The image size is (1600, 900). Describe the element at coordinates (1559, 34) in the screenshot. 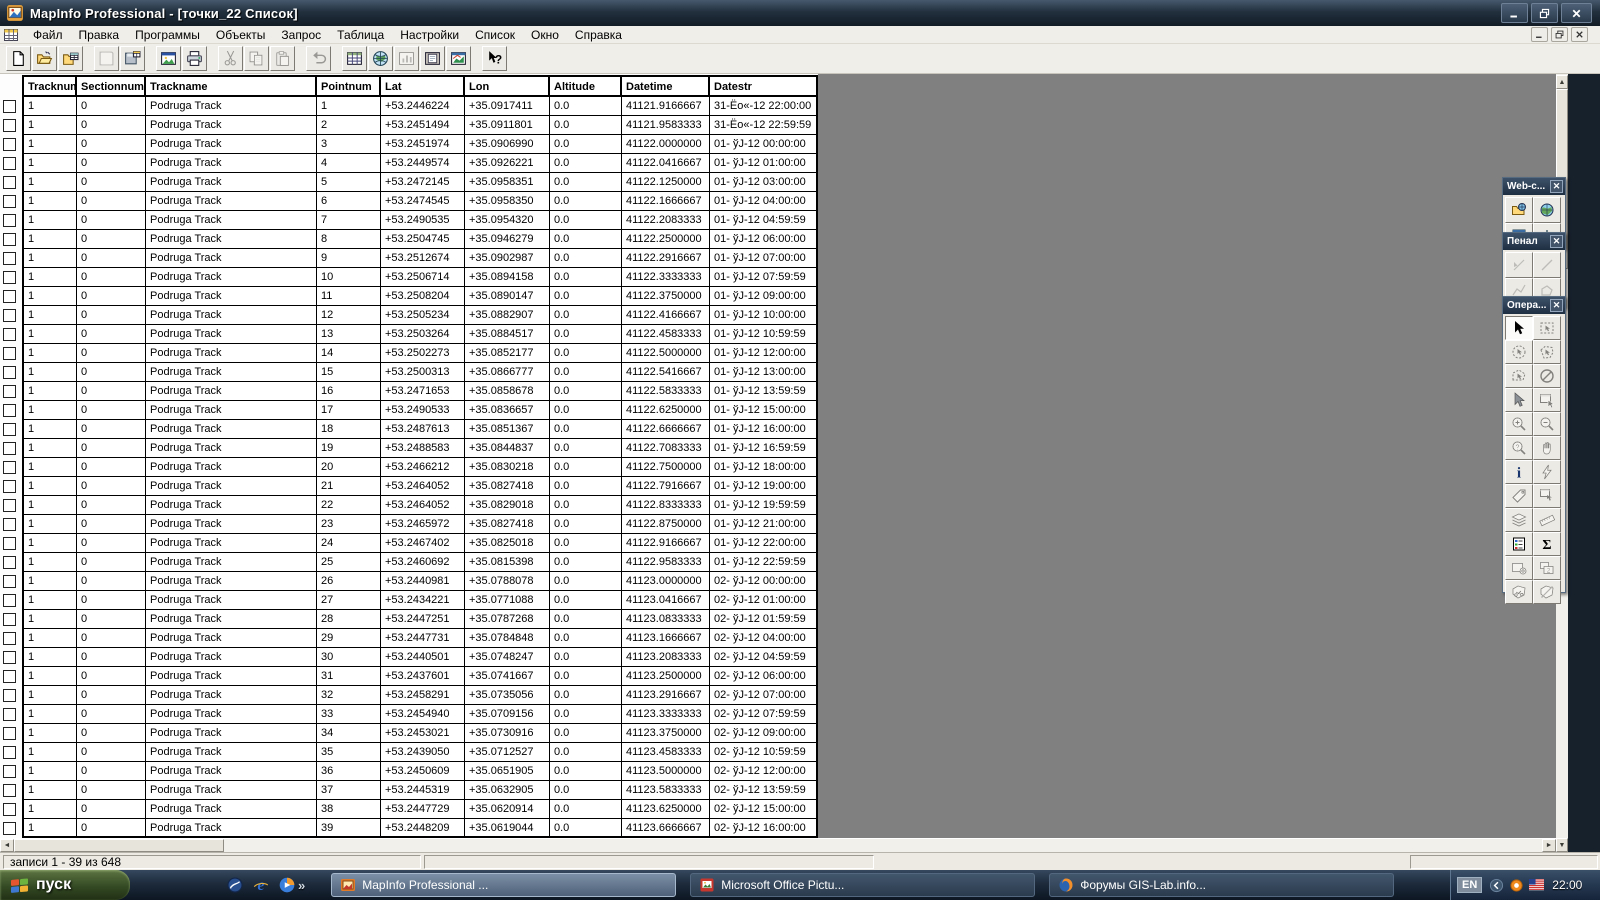

I see `child-restore-button` at that location.